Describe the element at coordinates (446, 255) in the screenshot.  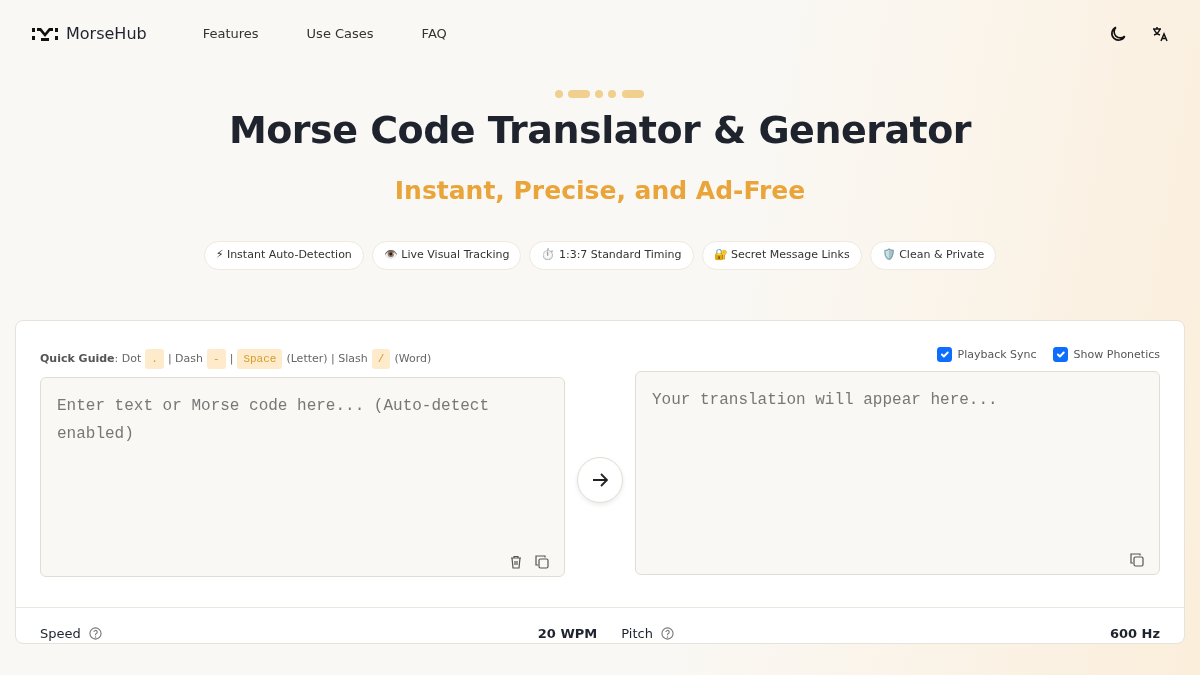
I see `feature-pill: 👁 Live Visual Tracking` at that location.